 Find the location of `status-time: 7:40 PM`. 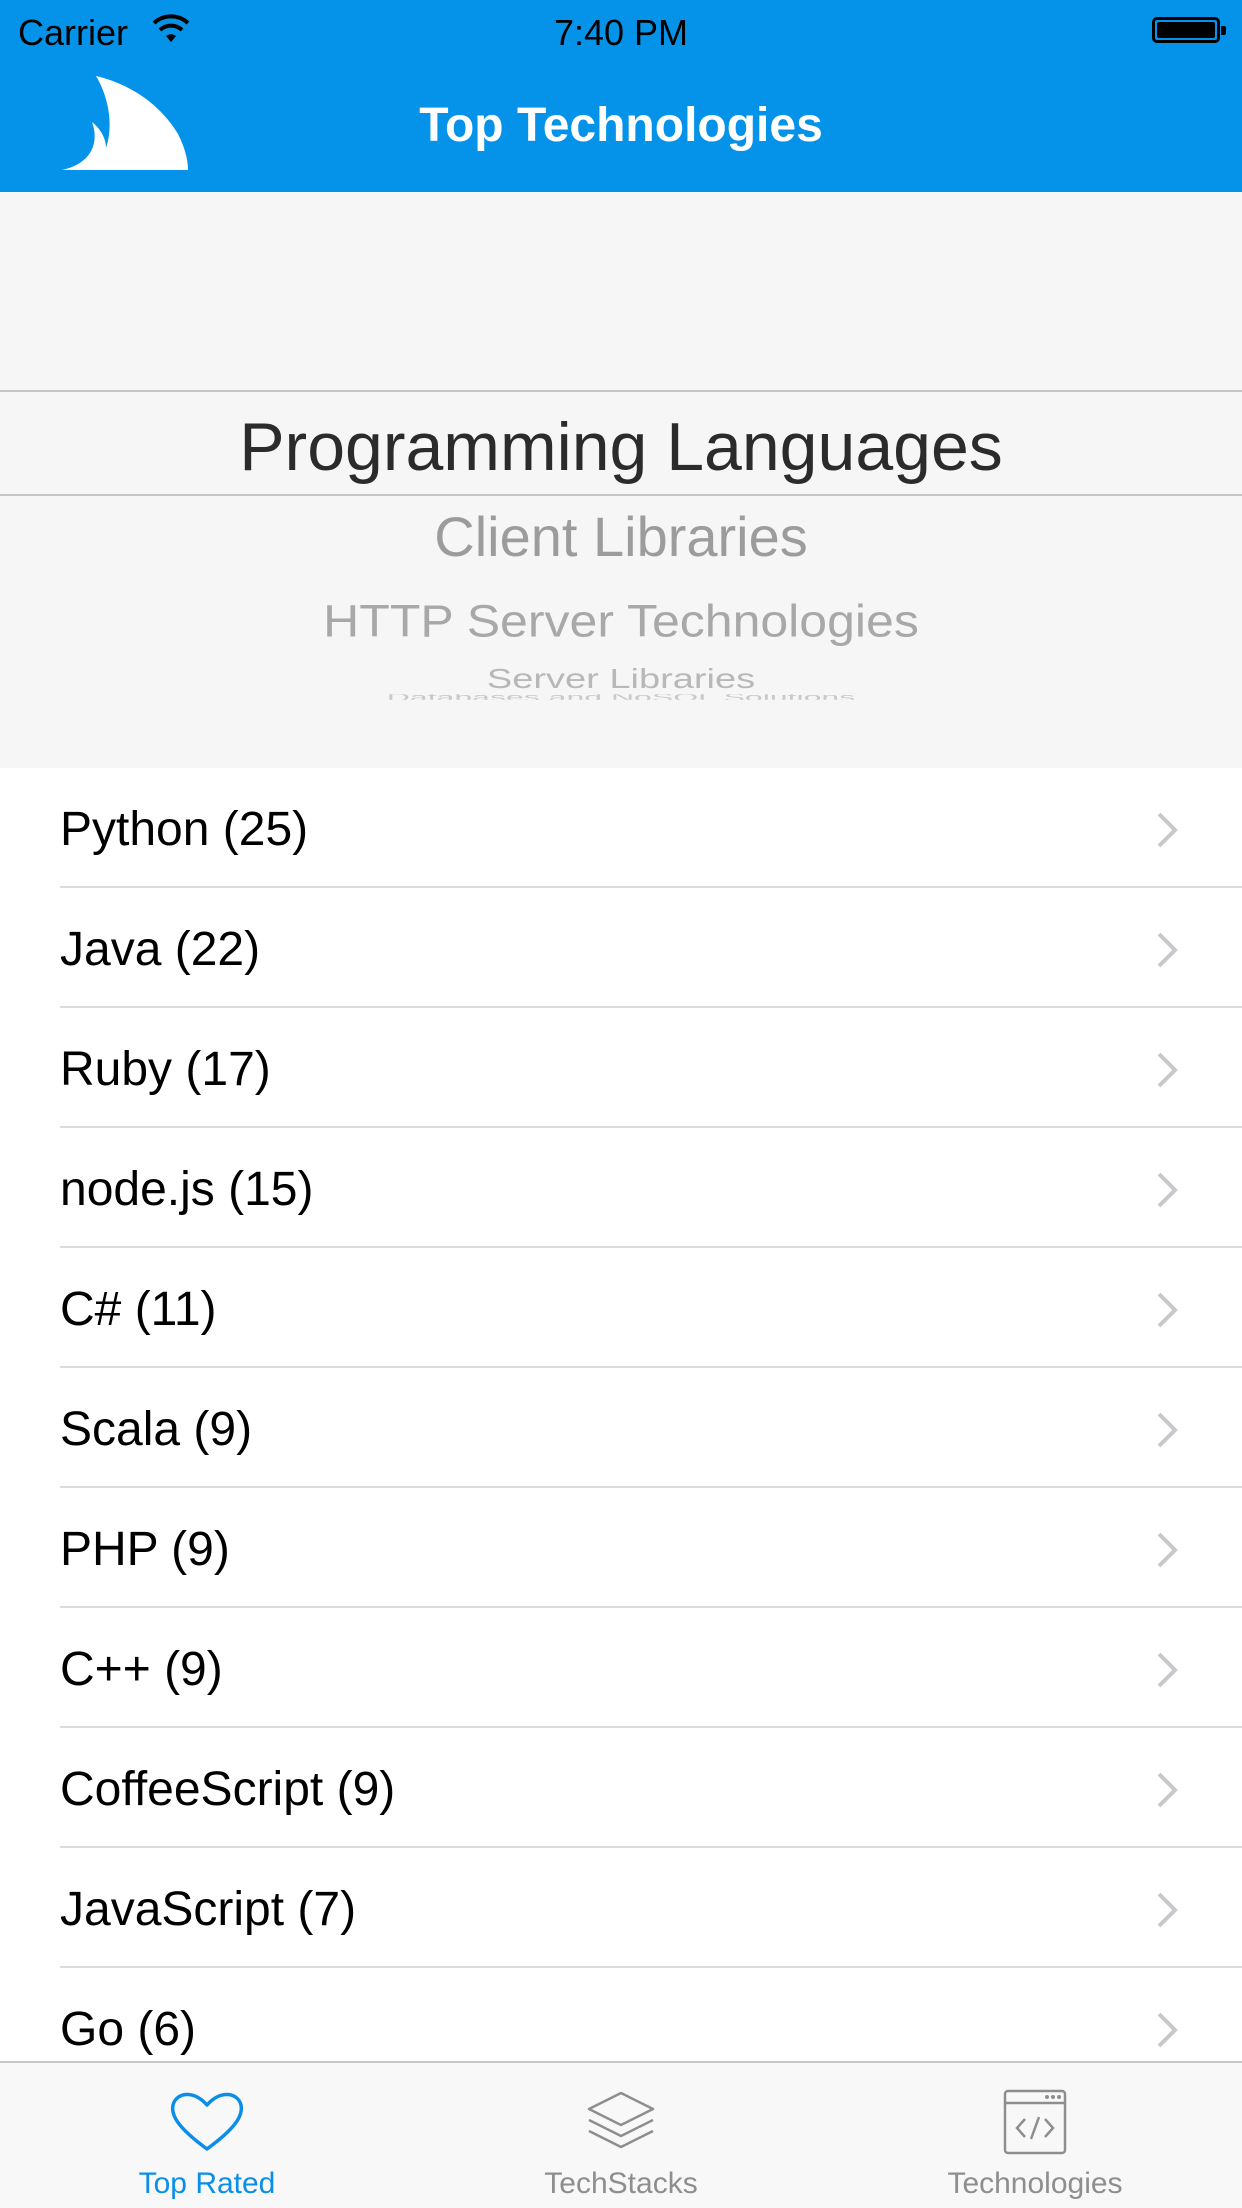

status-time: 7:40 PM is located at coordinates (621, 32).